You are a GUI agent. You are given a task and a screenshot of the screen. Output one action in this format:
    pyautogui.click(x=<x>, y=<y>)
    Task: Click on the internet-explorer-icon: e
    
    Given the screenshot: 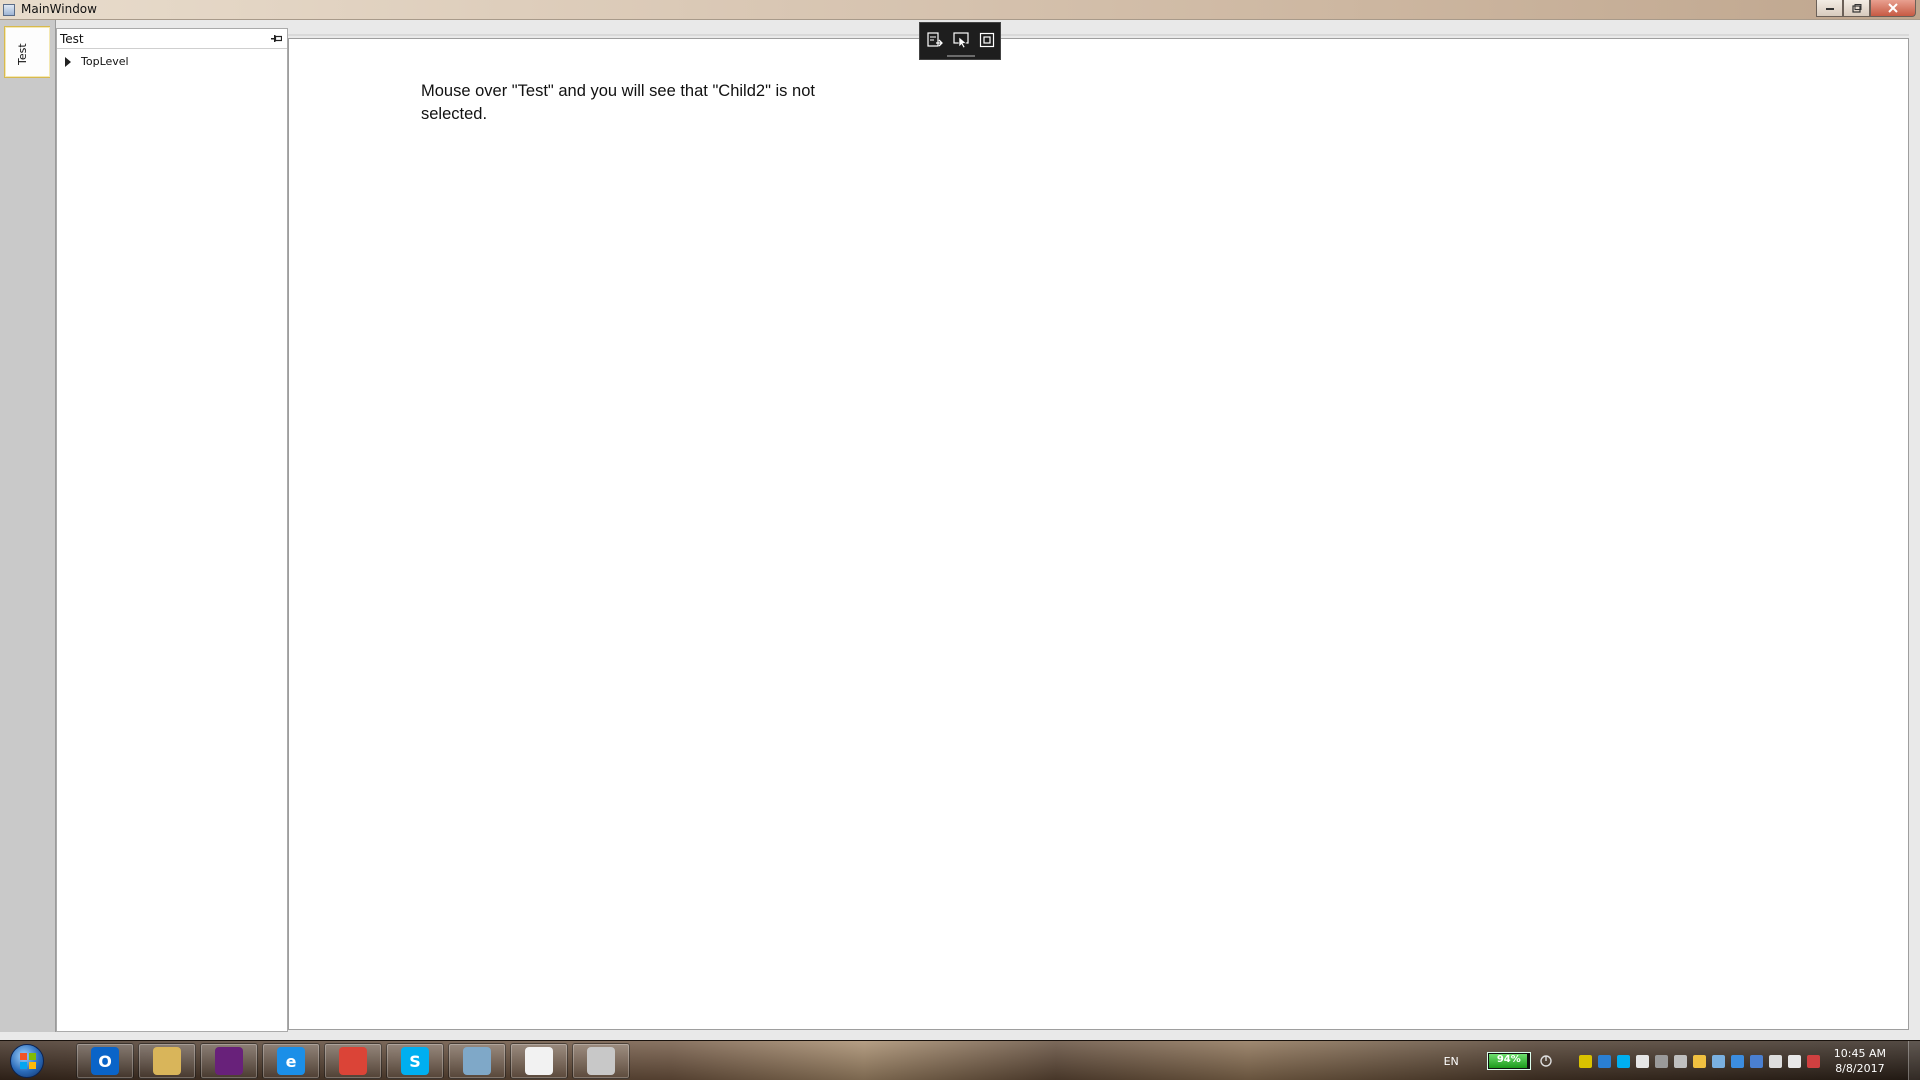 What is the action you would take?
    pyautogui.click(x=291, y=1061)
    